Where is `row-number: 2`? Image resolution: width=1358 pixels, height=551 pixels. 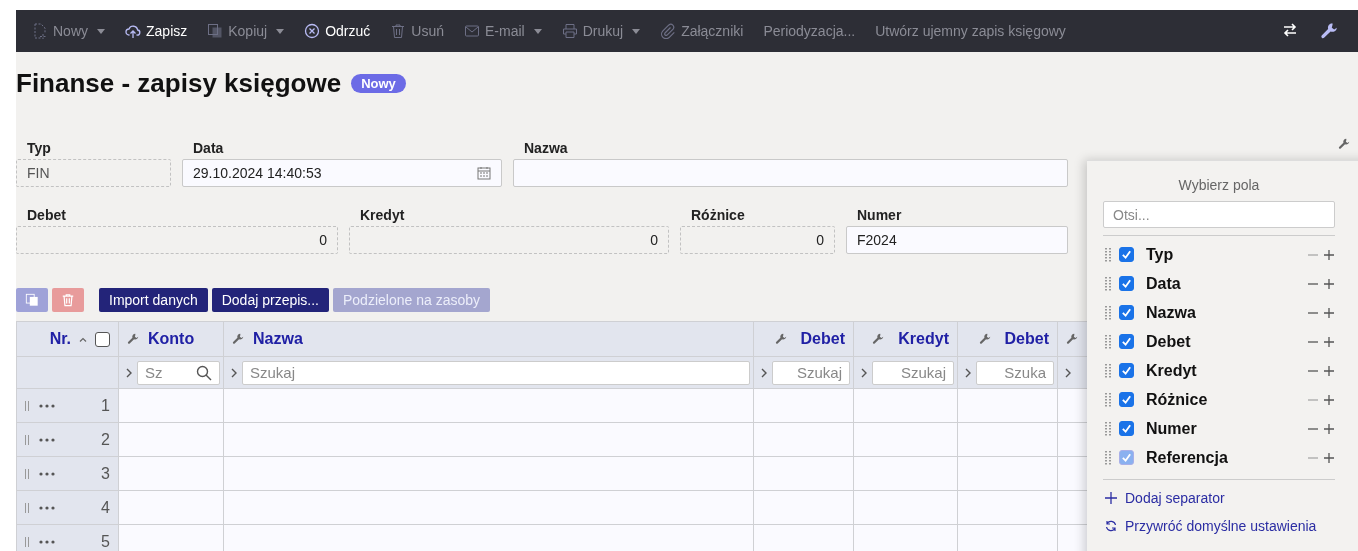
row-number: 2 is located at coordinates (105, 439).